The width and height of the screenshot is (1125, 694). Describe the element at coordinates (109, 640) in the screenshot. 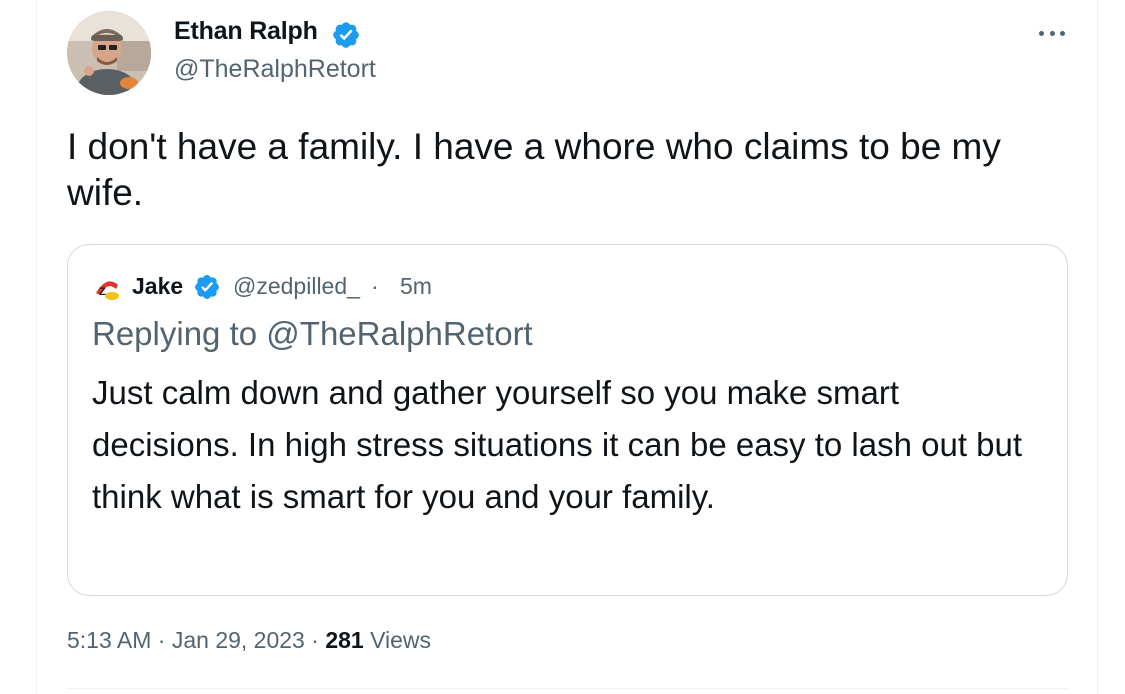

I see `tweet-time: 5:13 AM` at that location.